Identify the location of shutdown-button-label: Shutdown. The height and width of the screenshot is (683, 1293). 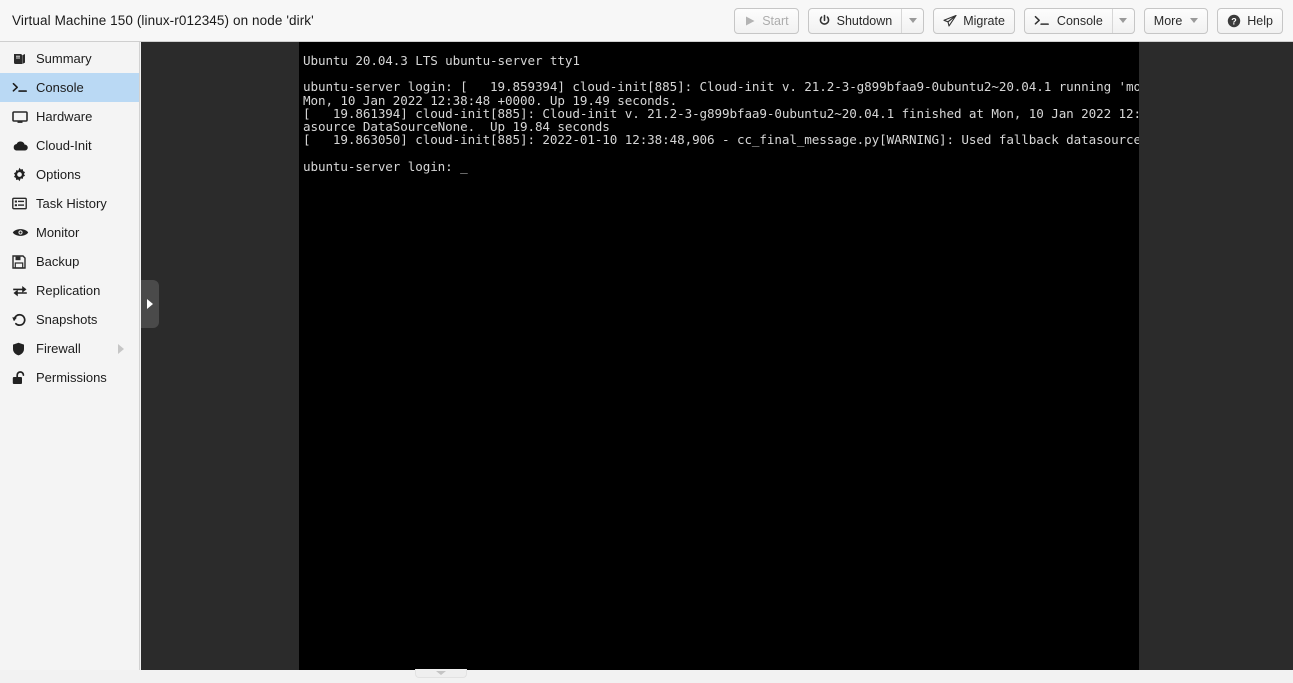
(864, 20).